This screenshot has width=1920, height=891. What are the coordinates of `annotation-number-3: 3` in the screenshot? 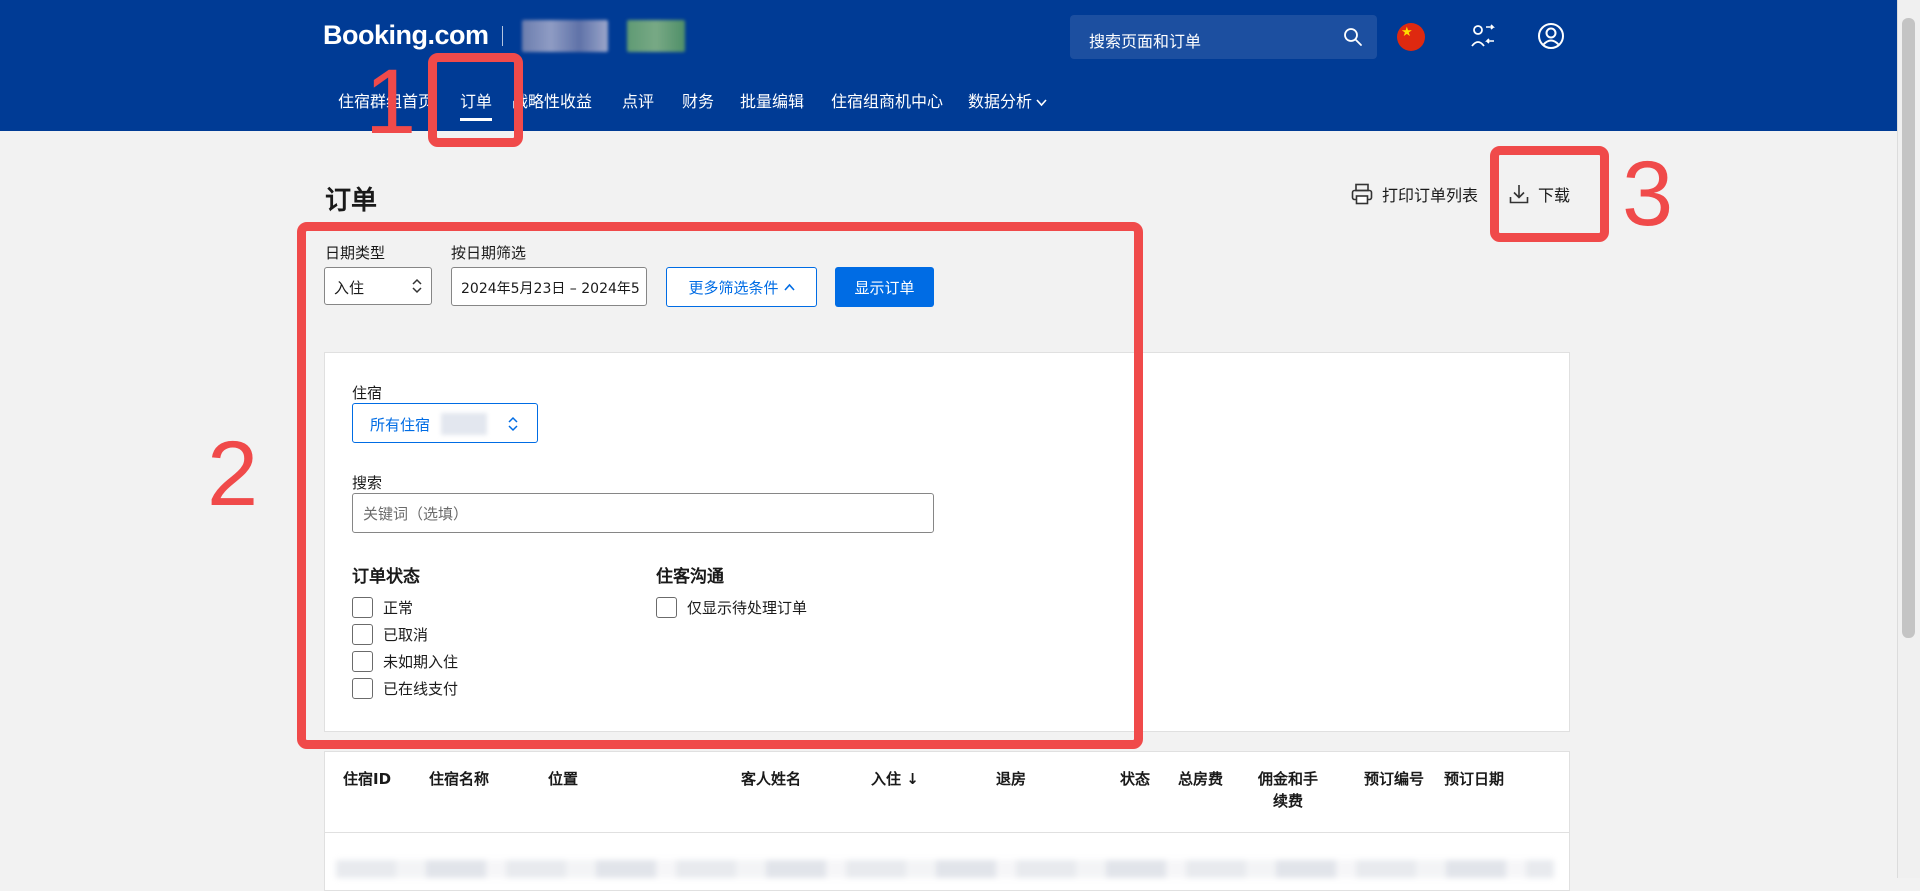 It's located at (1648, 194).